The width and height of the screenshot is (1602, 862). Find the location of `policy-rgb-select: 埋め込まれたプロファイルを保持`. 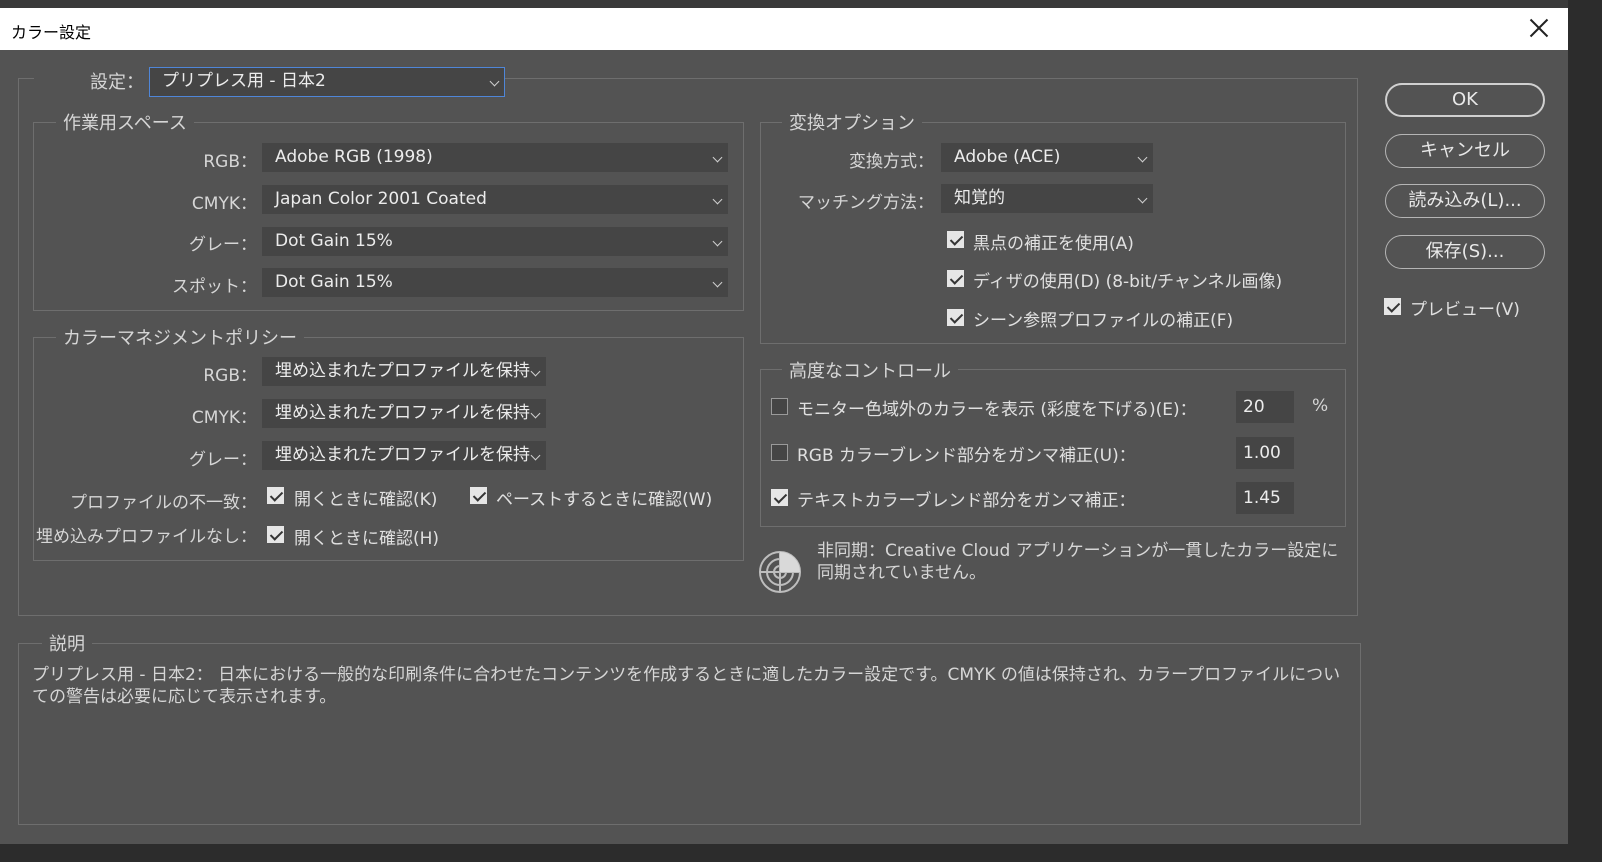

policy-rgb-select: 埋め込まれたプロファイルを保持 is located at coordinates (404, 371).